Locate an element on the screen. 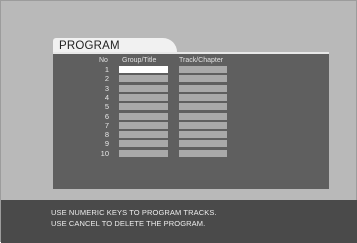 This screenshot has height=243, width=357. row-number: 3 is located at coordinates (106, 88).